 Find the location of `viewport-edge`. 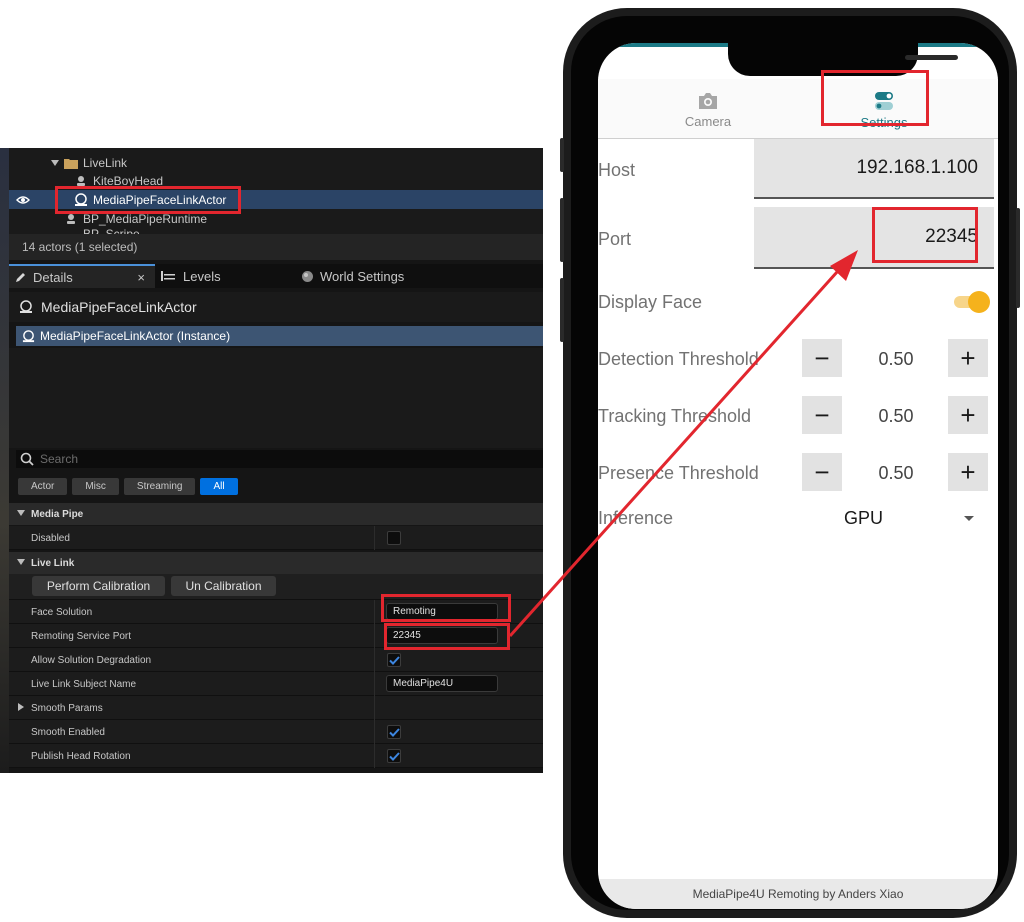

viewport-edge is located at coordinates (4, 460).